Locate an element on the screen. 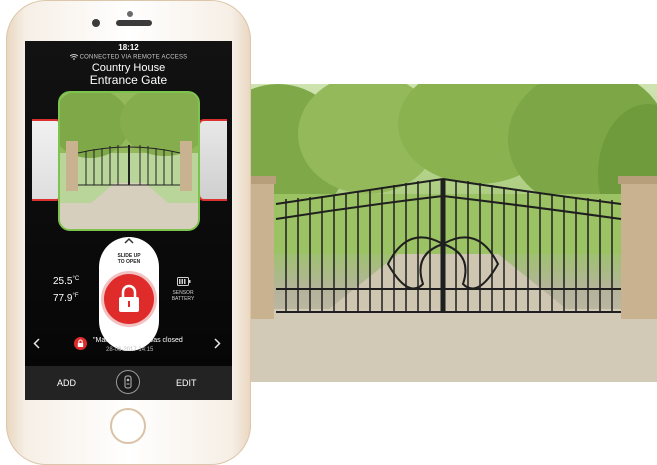  celsius-unit: °C is located at coordinates (76, 279).